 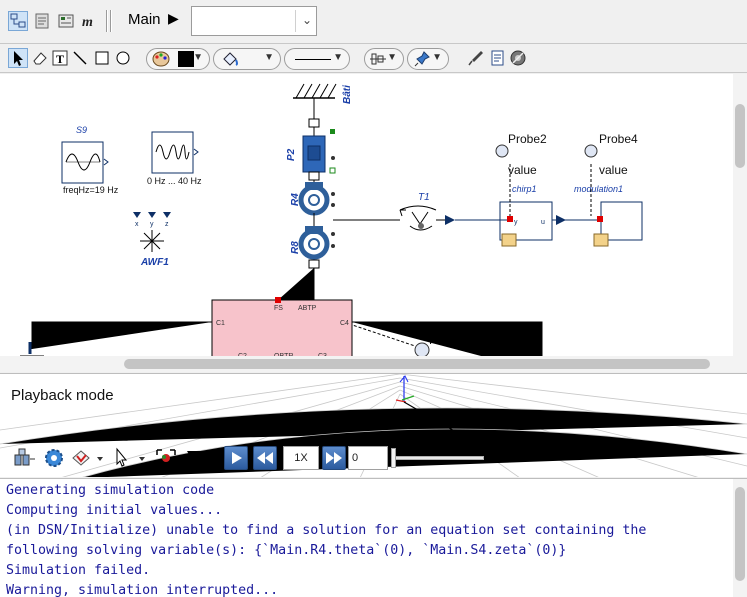 I want to click on model-name-label: Main, so click(x=144, y=19).